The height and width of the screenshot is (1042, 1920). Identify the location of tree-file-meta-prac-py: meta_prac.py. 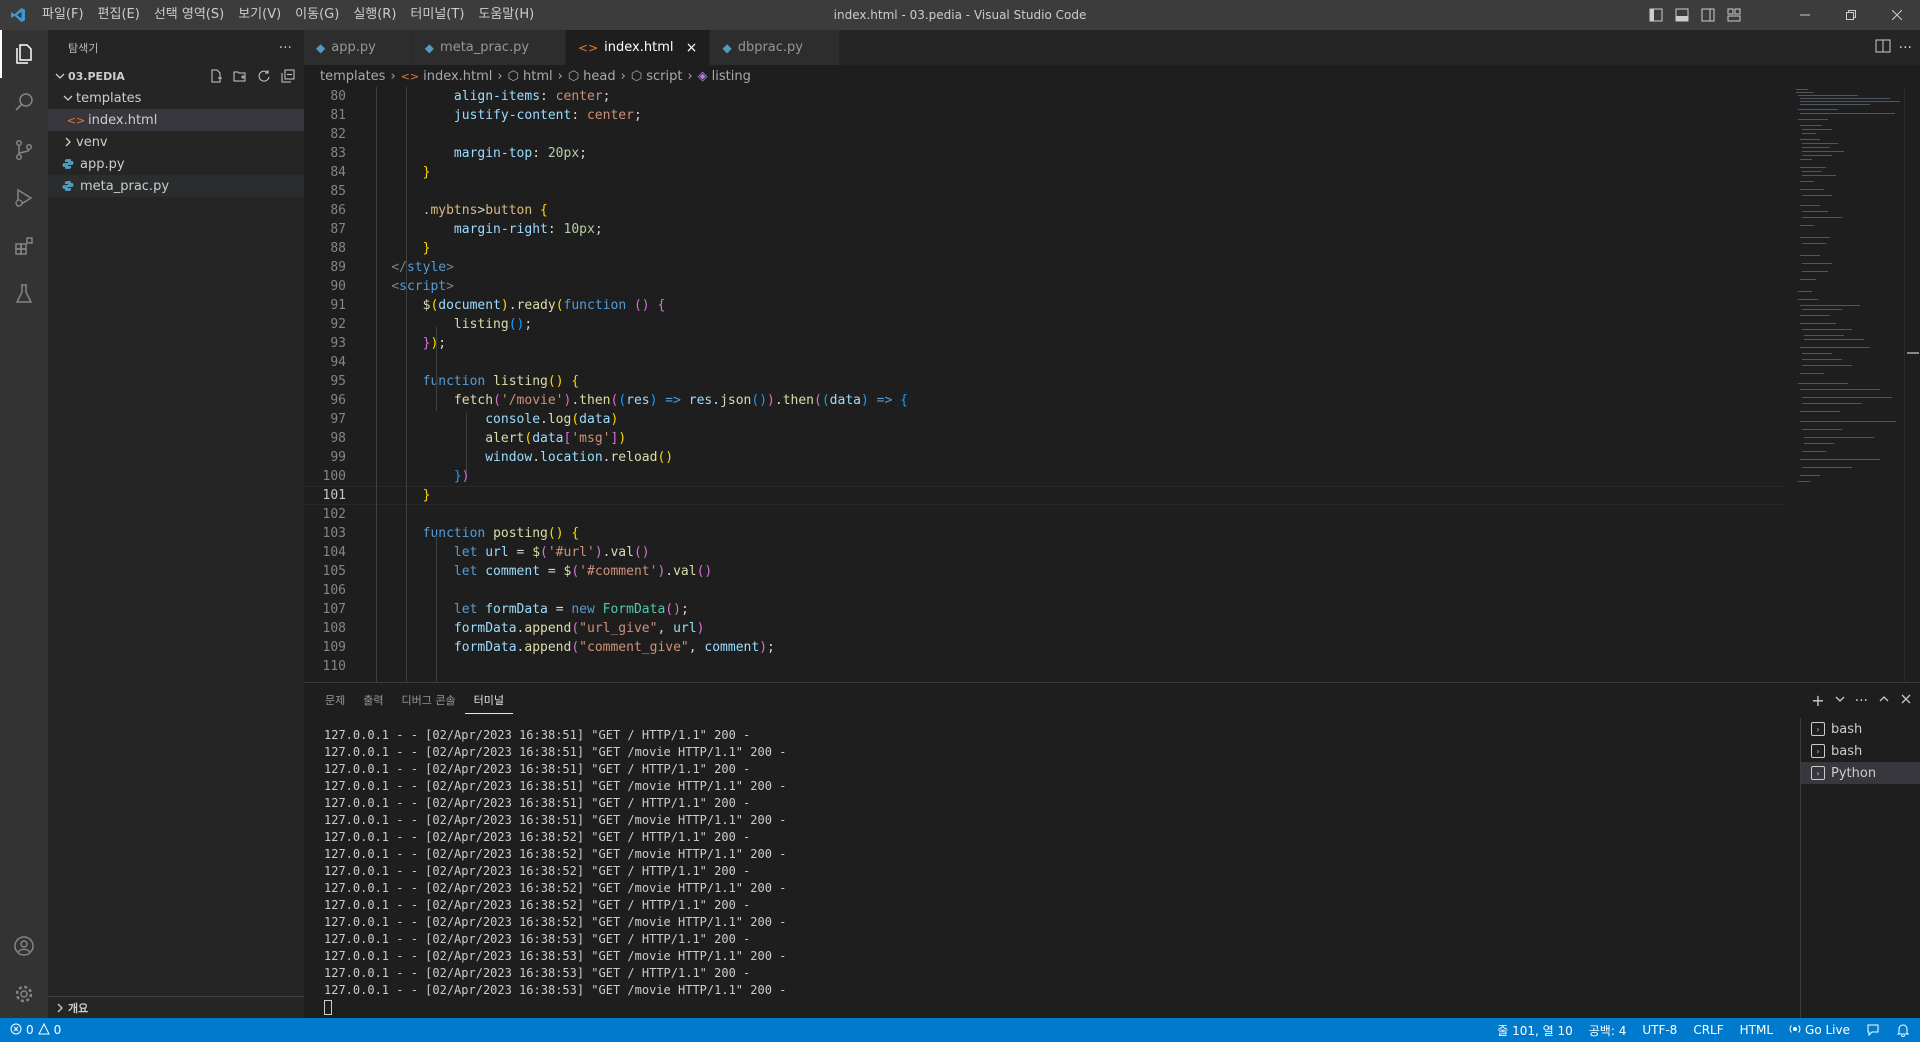
(176, 186).